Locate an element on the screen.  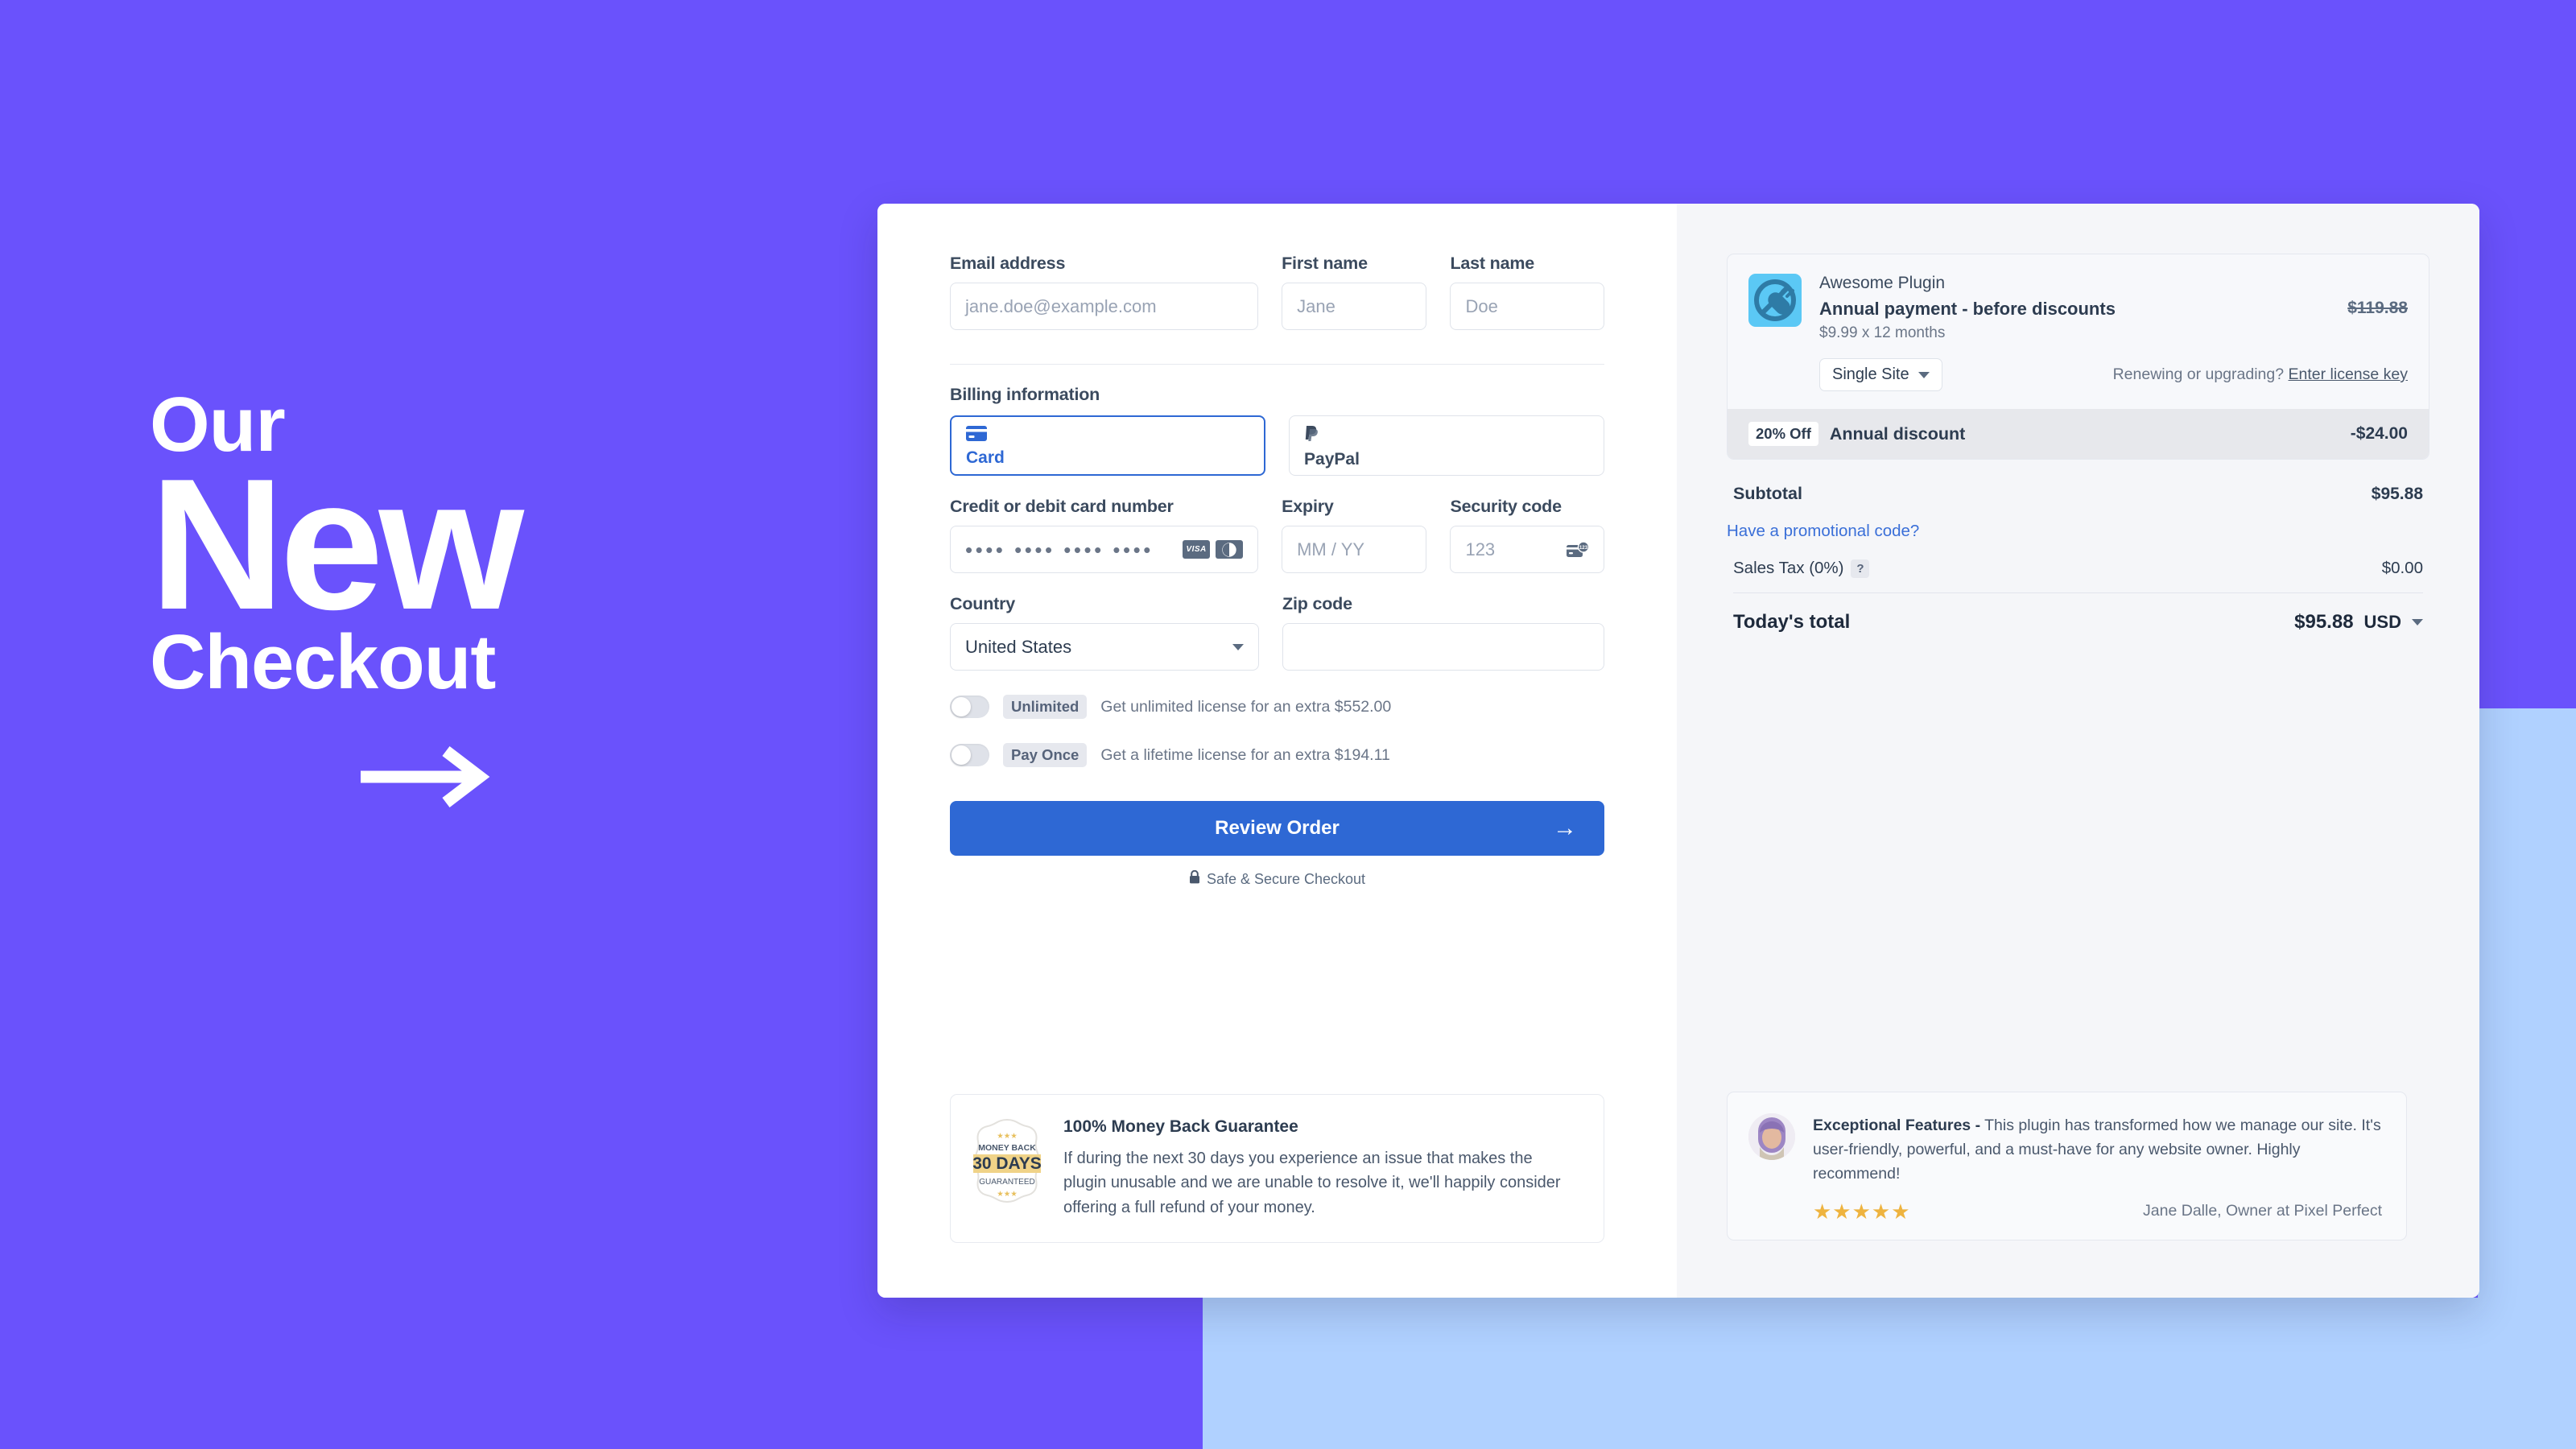
card-number-input: •••• •••• •••• •••• VISA is located at coordinates (1104, 549).